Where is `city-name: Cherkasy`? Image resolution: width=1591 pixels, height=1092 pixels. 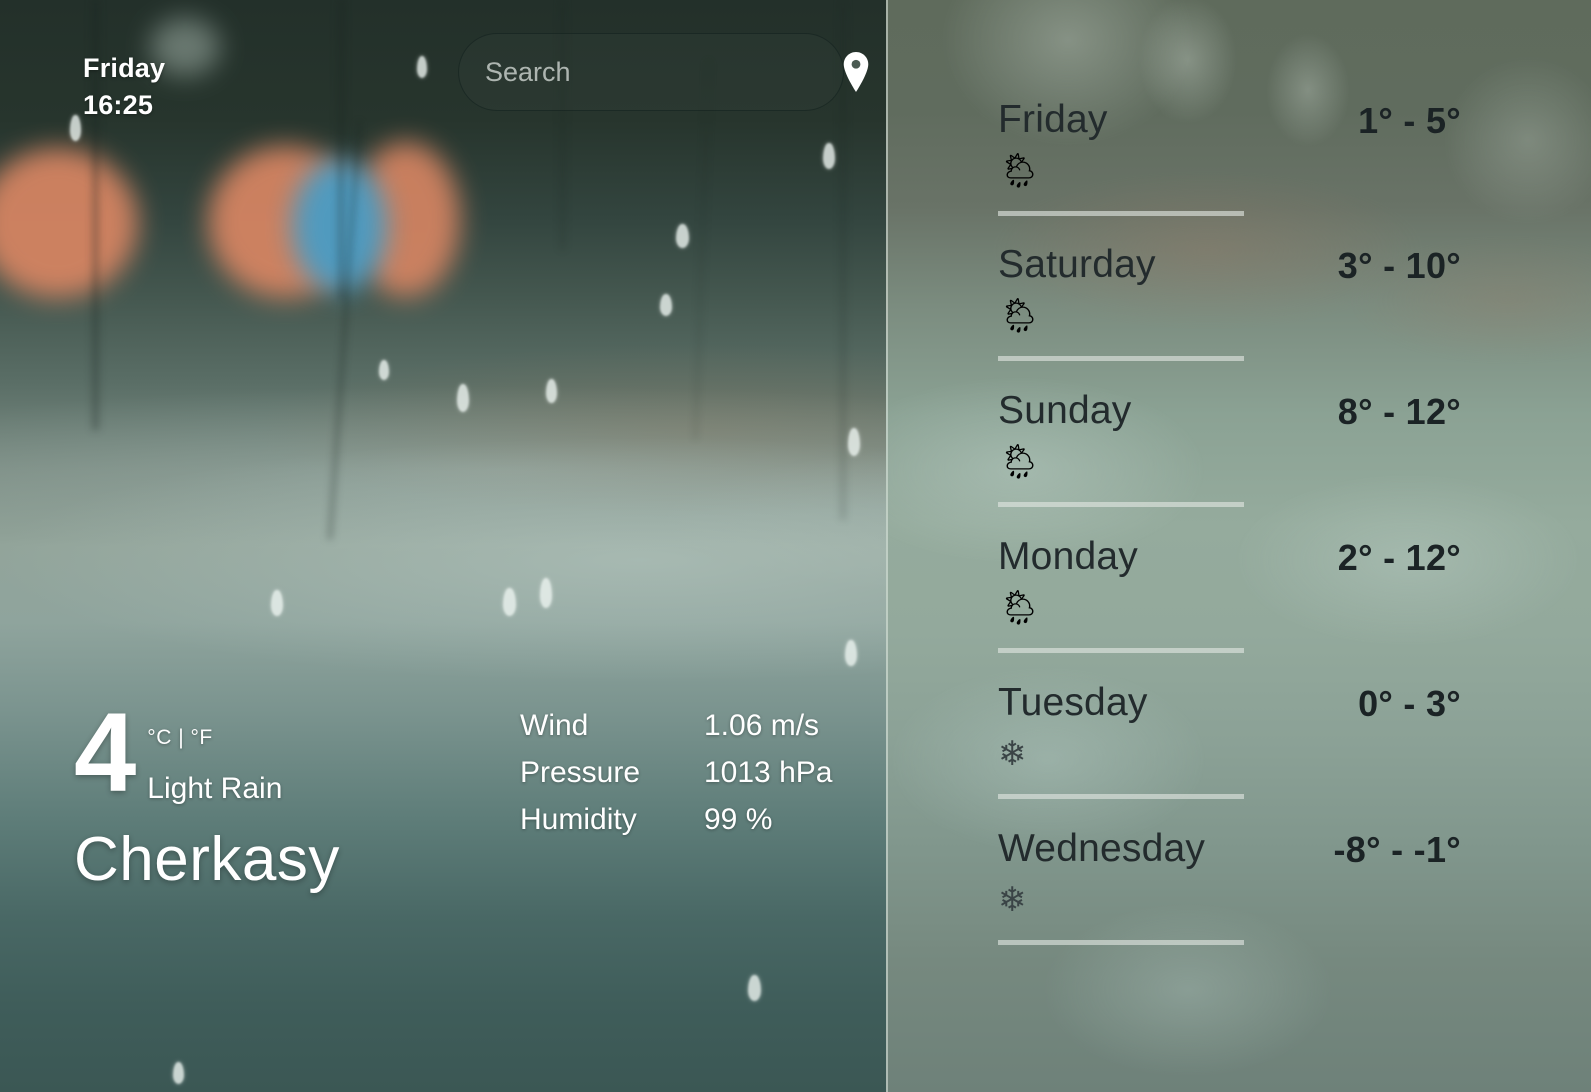
city-name: Cherkasy is located at coordinates (207, 860).